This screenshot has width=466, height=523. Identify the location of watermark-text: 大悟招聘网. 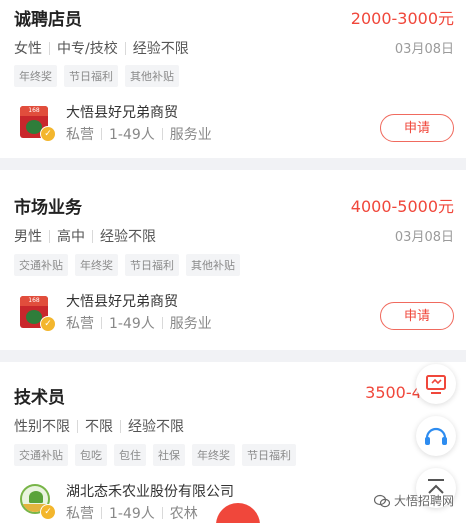
(423, 501).